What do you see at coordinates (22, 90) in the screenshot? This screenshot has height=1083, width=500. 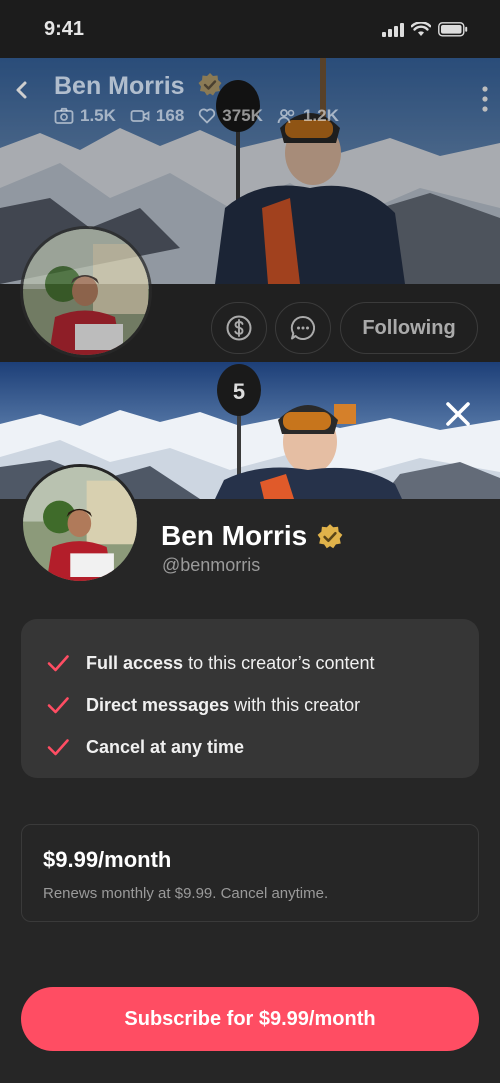 I see `back-icon` at bounding box center [22, 90].